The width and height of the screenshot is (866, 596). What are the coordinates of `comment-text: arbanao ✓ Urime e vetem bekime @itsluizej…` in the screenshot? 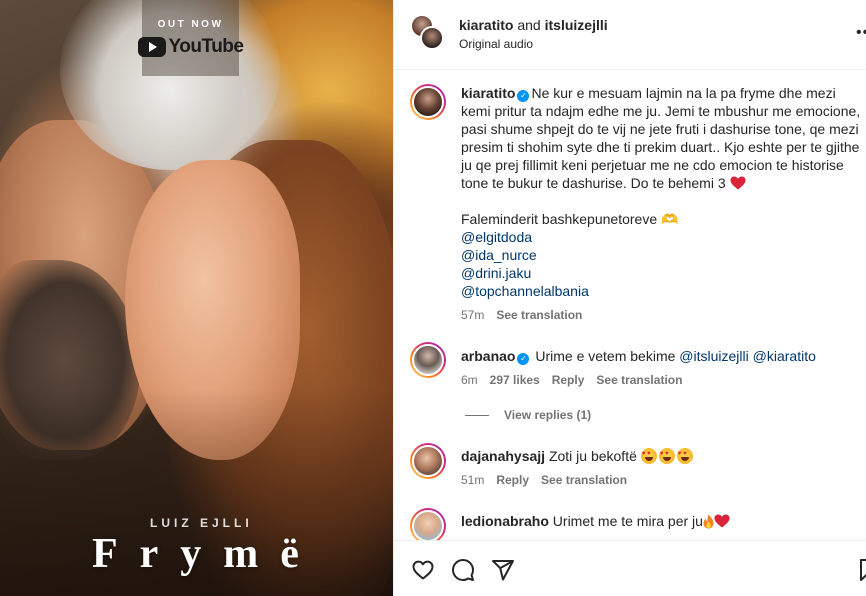 It's located at (659, 356).